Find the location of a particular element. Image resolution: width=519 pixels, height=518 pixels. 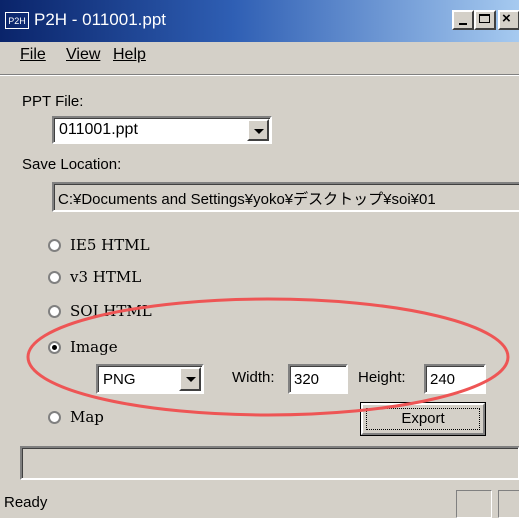

menu-help-label: Help is located at coordinates (129, 54).